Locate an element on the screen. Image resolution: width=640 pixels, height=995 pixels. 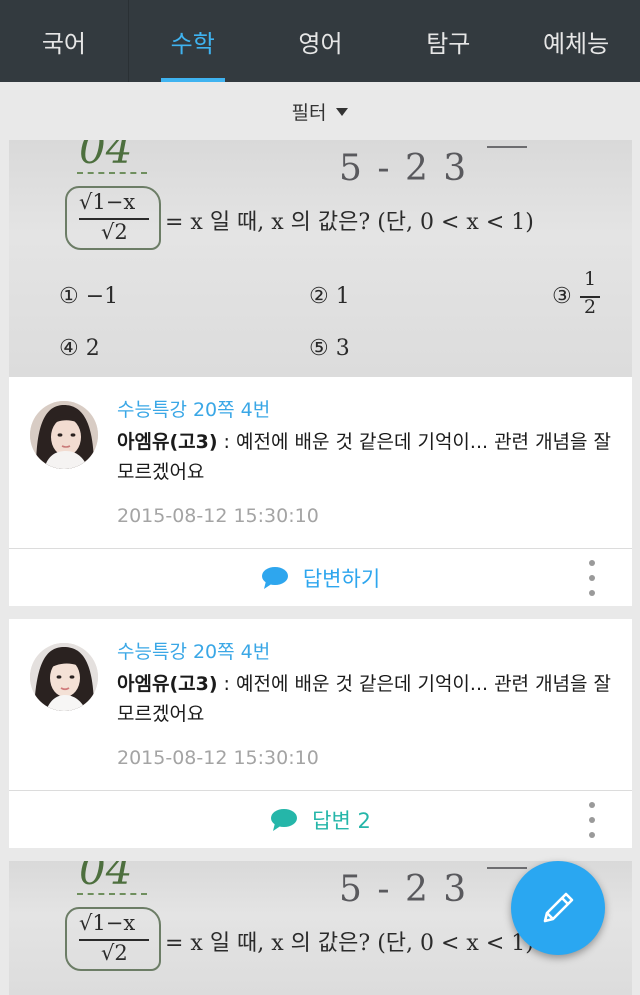
caret-down-icon is located at coordinates (342, 112).